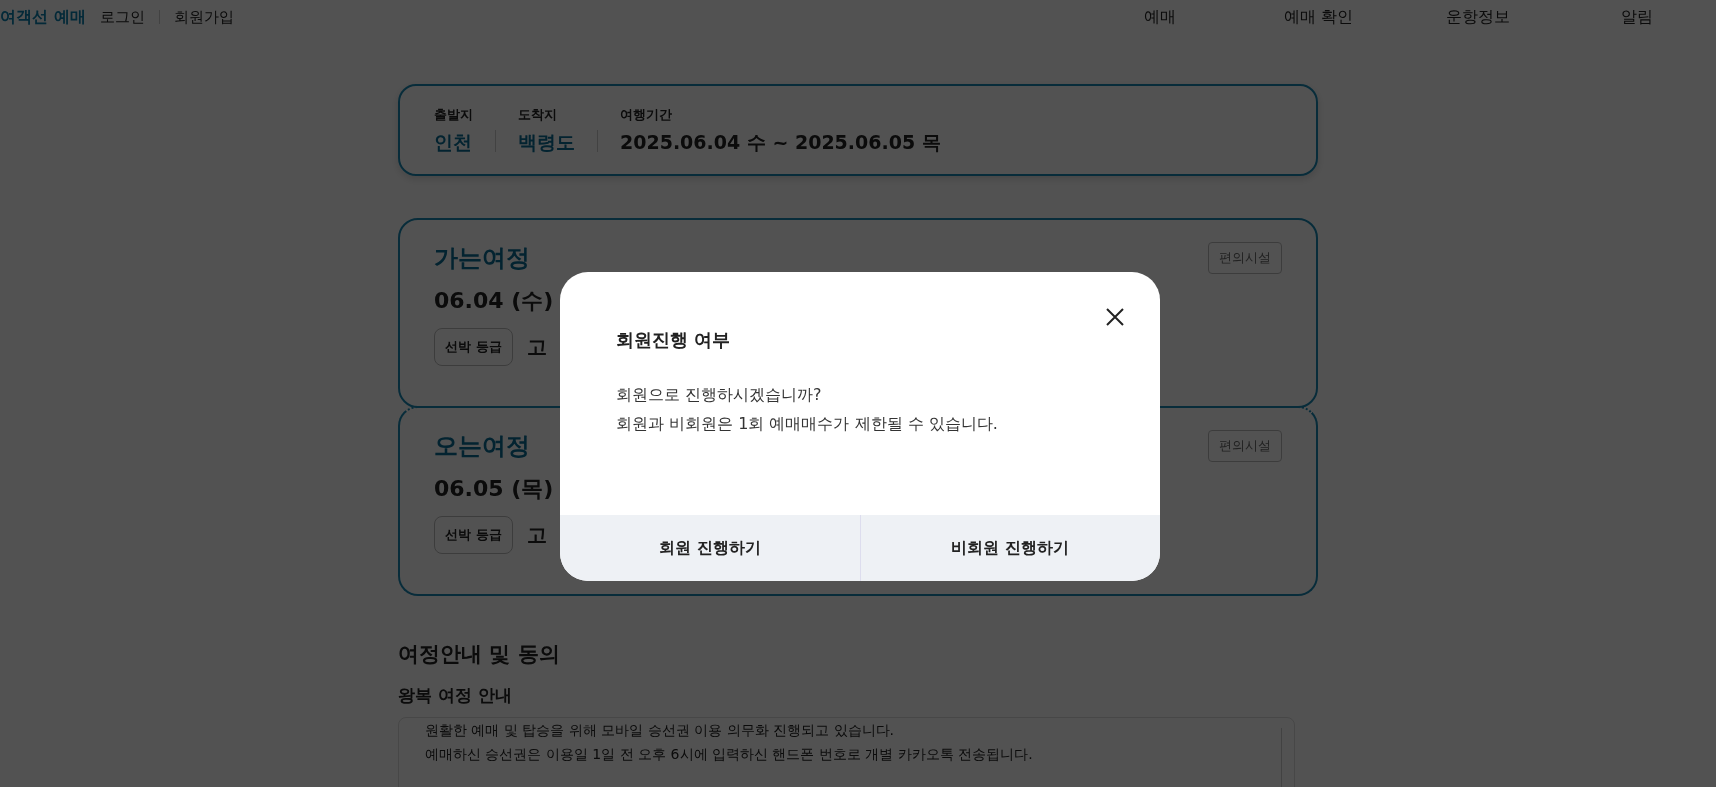 This screenshot has width=1716, height=787. I want to click on auth-link: 회원가입, so click(203, 17).